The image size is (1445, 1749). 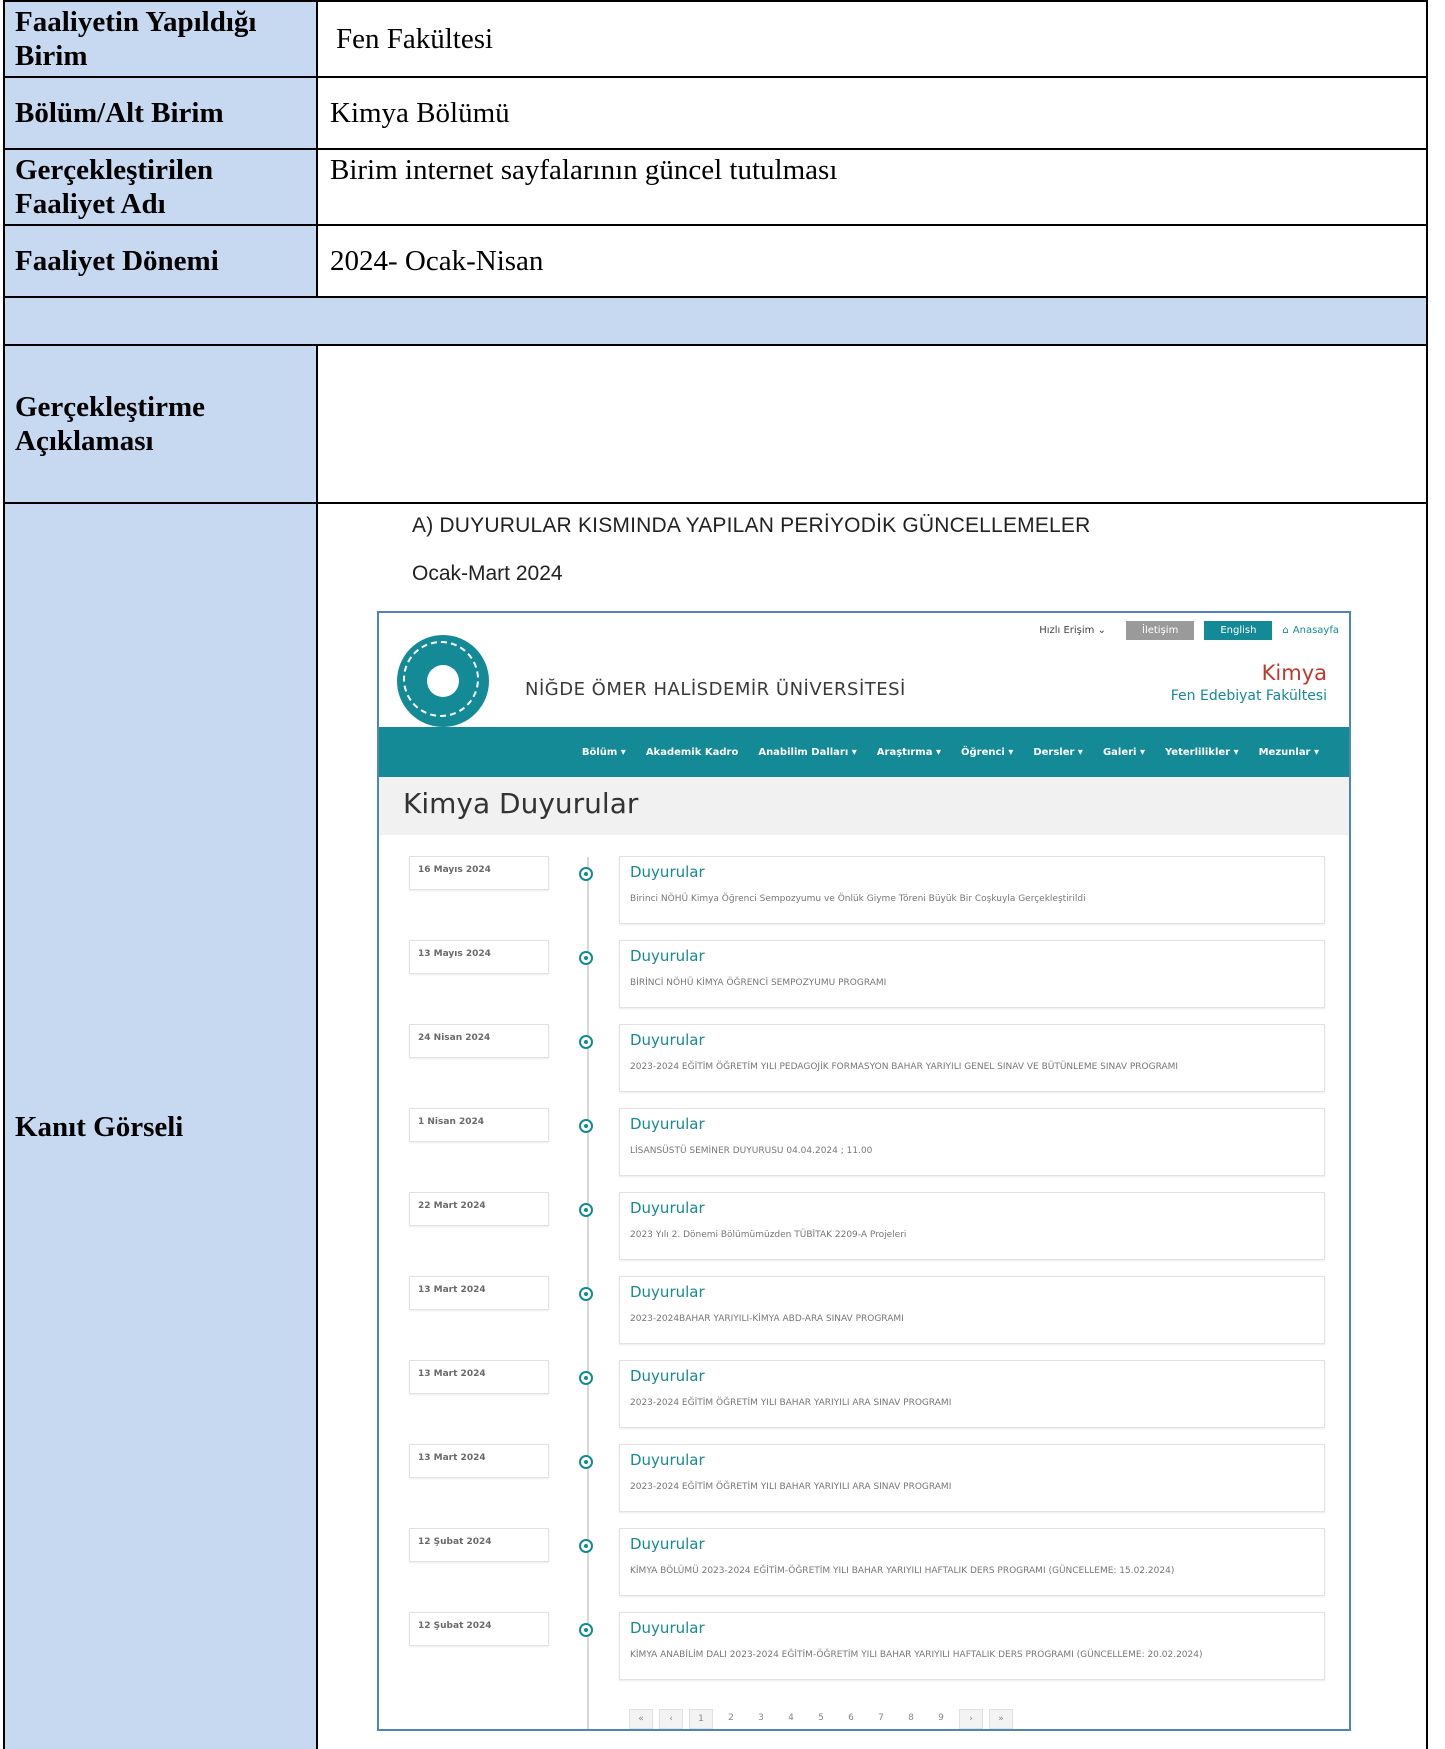 I want to click on last-page-button: », so click(x=1001, y=1719).